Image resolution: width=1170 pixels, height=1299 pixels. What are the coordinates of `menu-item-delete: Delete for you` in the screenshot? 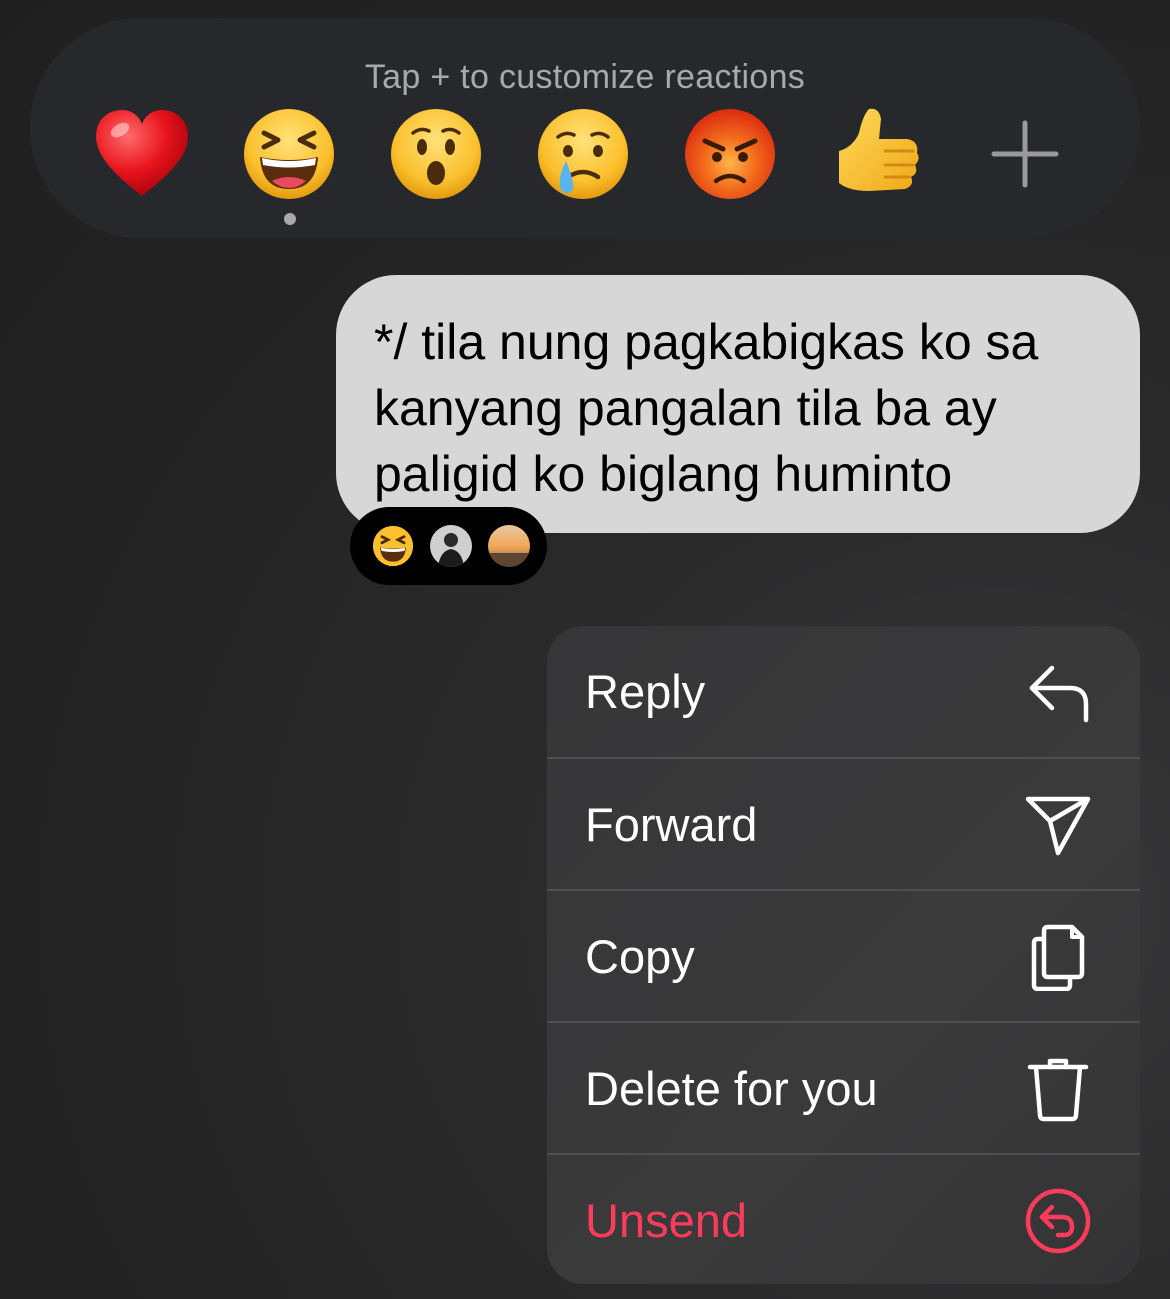 It's located at (843, 1088).